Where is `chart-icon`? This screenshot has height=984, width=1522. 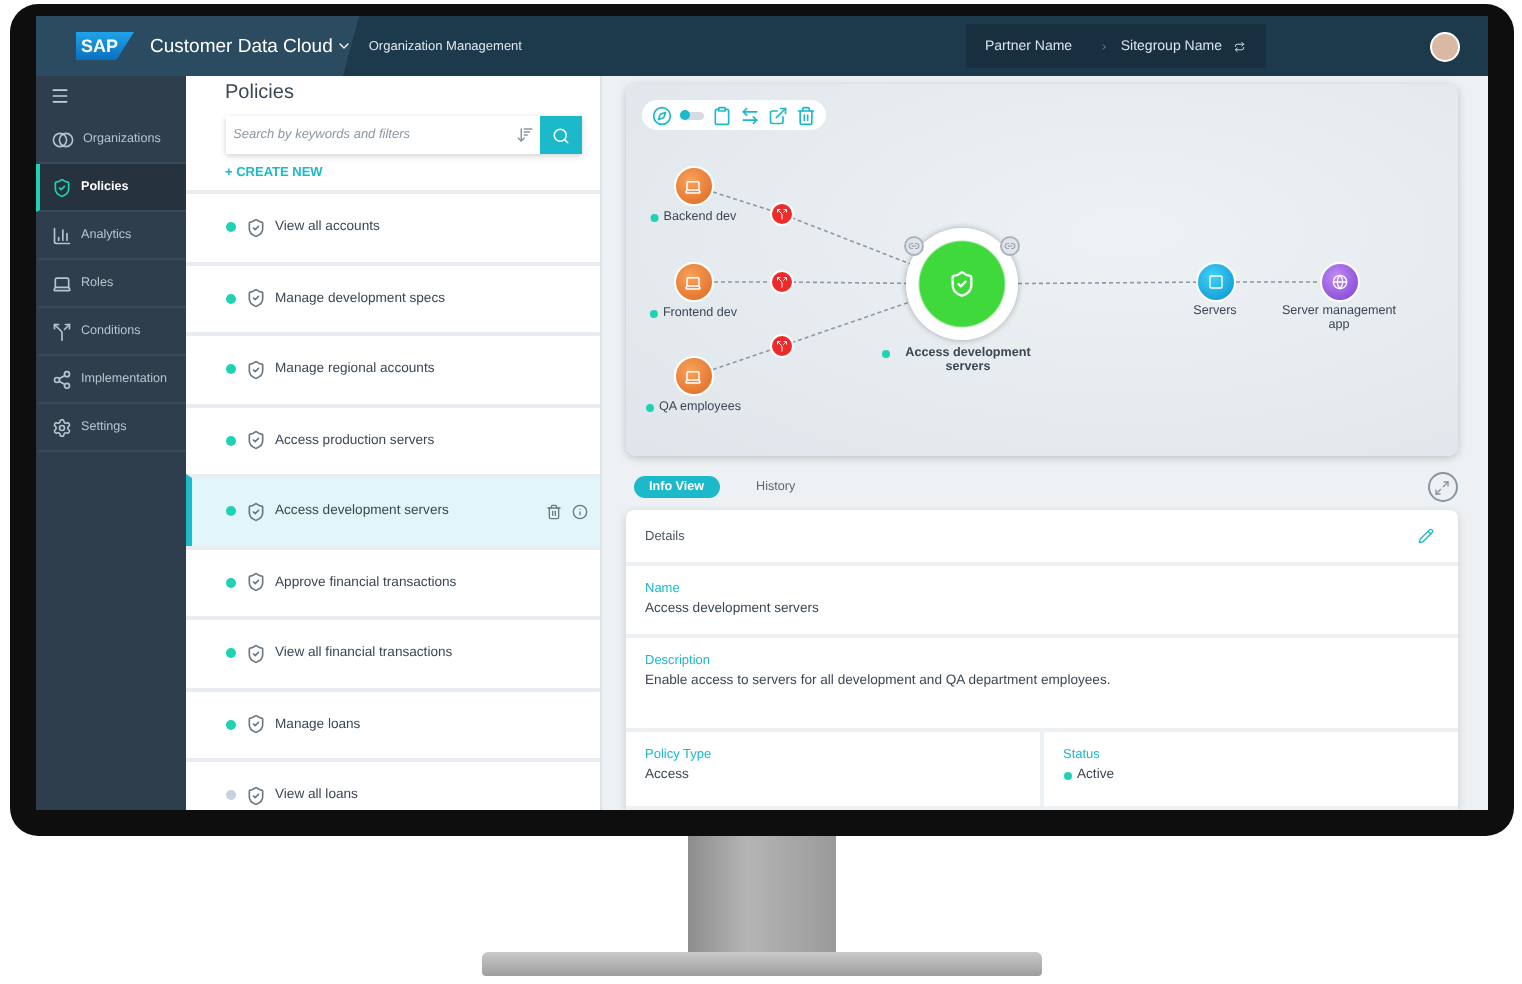
chart-icon is located at coordinates (61, 235).